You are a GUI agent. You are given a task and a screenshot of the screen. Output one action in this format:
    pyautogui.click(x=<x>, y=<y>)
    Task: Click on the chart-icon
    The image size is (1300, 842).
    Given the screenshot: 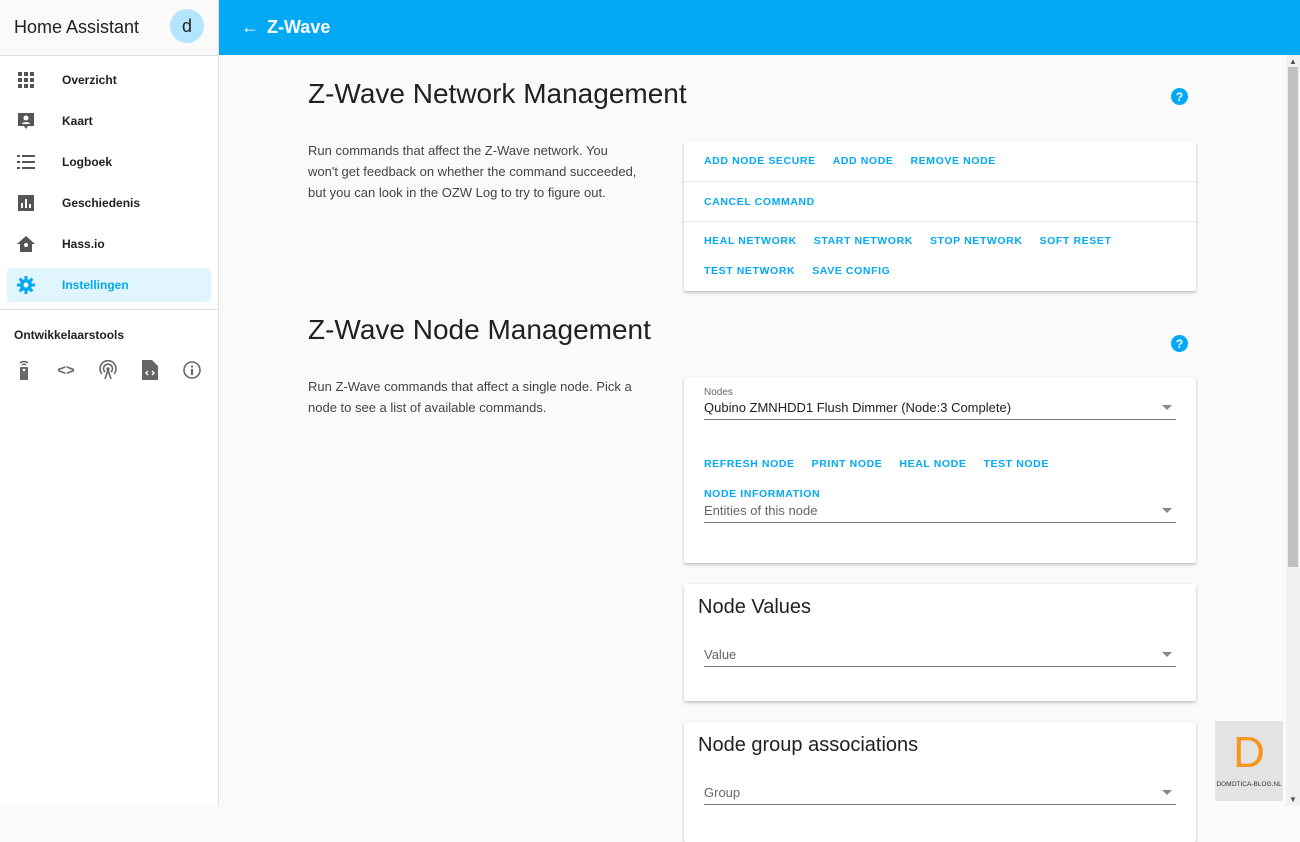 What is the action you would take?
    pyautogui.click(x=26, y=203)
    